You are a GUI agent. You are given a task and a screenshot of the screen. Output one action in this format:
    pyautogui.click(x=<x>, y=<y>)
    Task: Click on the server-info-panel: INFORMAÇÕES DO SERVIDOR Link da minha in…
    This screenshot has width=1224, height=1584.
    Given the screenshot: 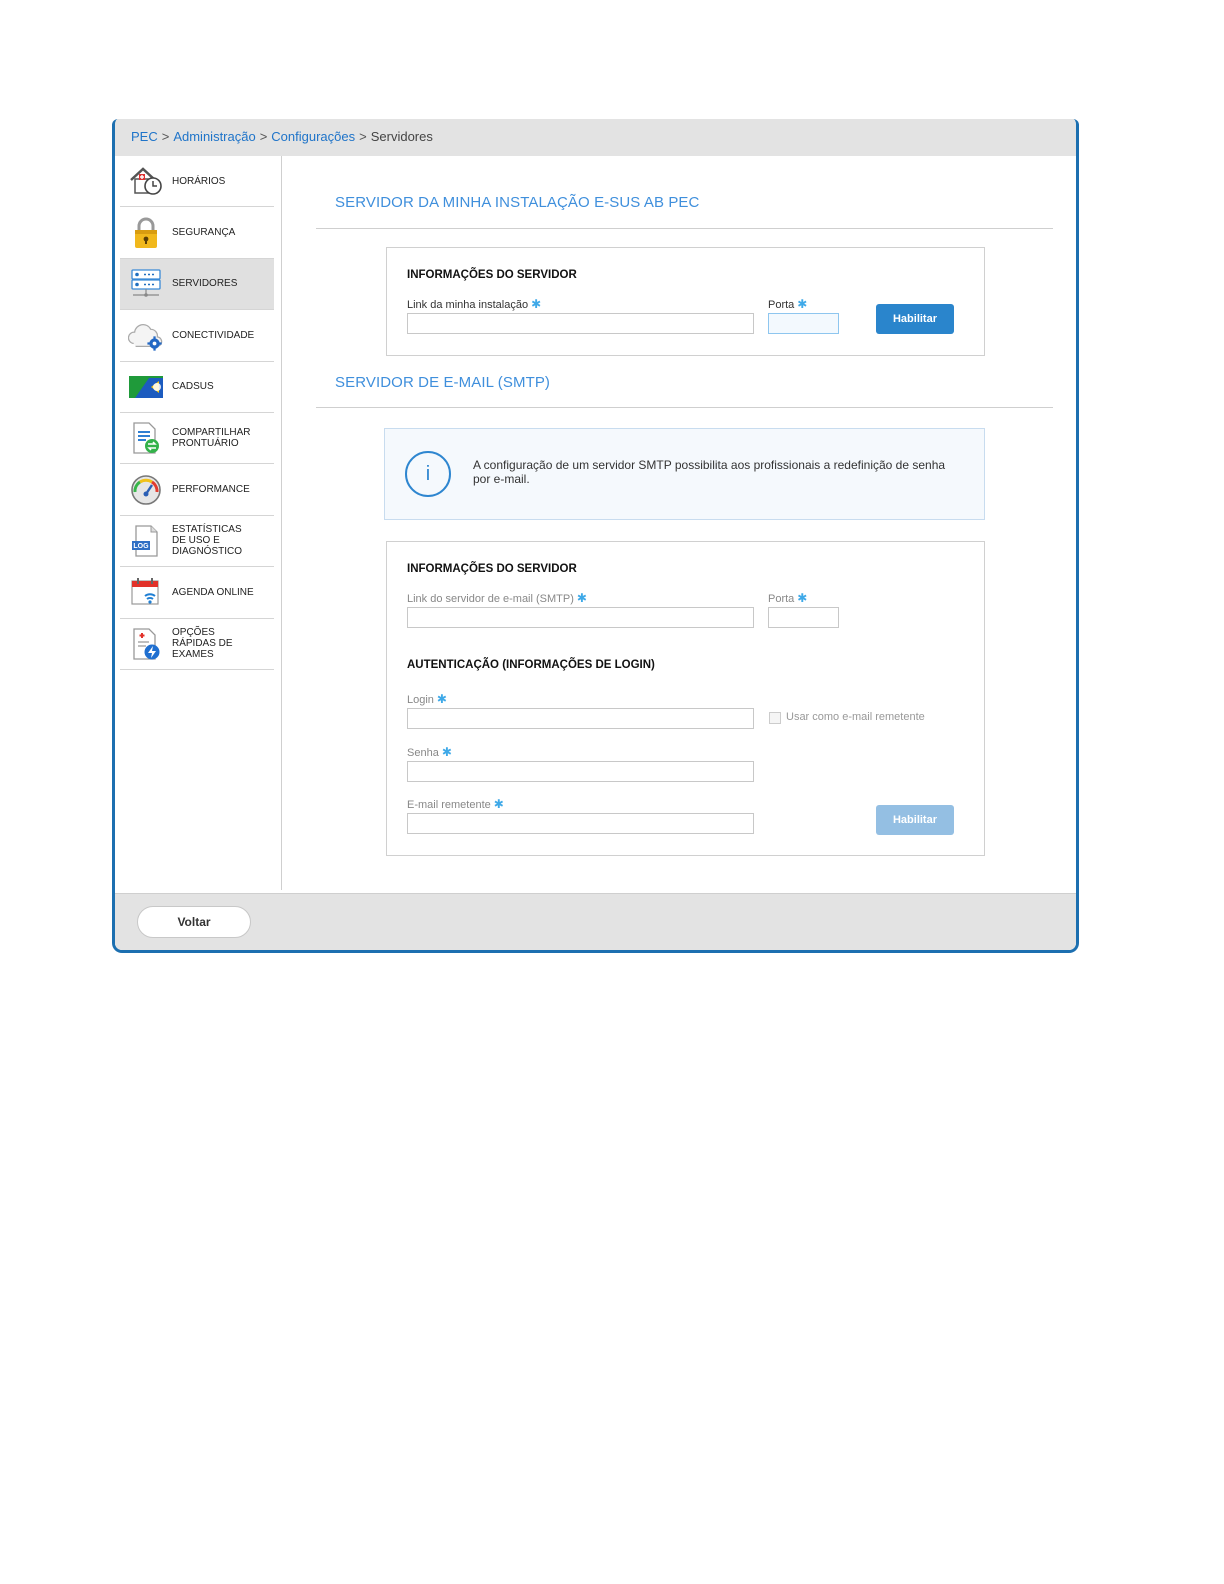 What is the action you would take?
    pyautogui.click(x=685, y=301)
    